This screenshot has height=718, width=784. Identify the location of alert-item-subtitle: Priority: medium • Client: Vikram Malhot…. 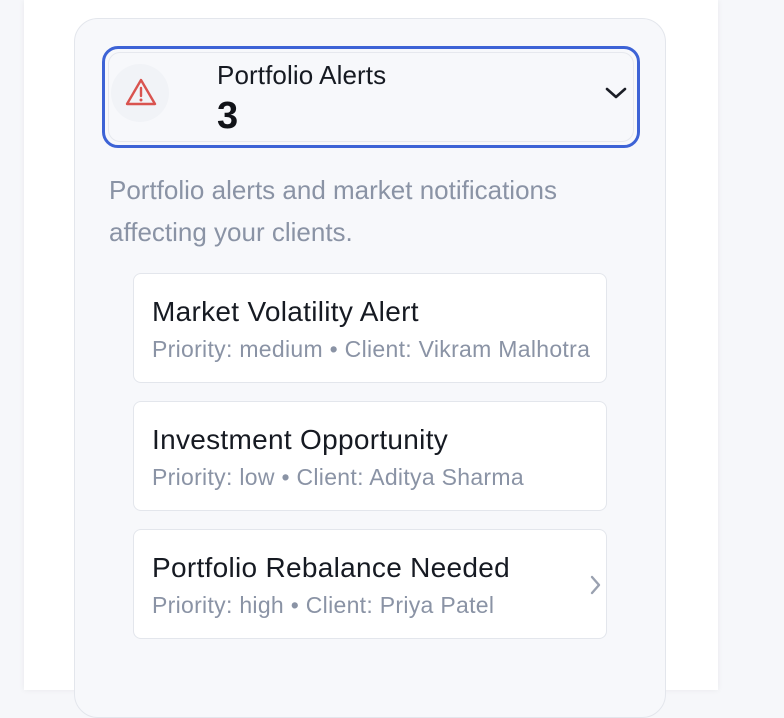
(371, 349).